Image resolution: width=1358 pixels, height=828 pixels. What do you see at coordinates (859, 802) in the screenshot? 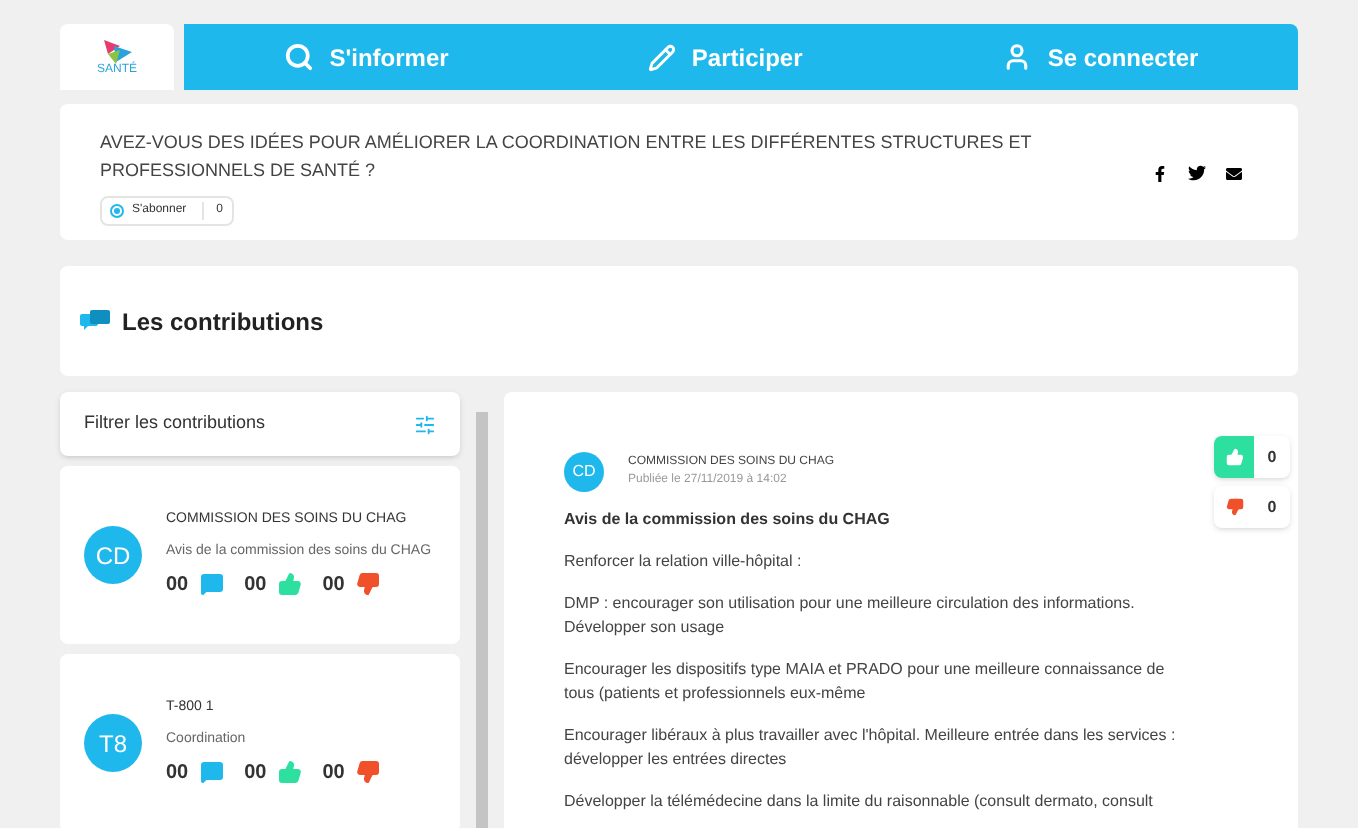
I see `paragraph: Développer la télémédecine dans la limite du raisonnable (consult dermato, consult` at bounding box center [859, 802].